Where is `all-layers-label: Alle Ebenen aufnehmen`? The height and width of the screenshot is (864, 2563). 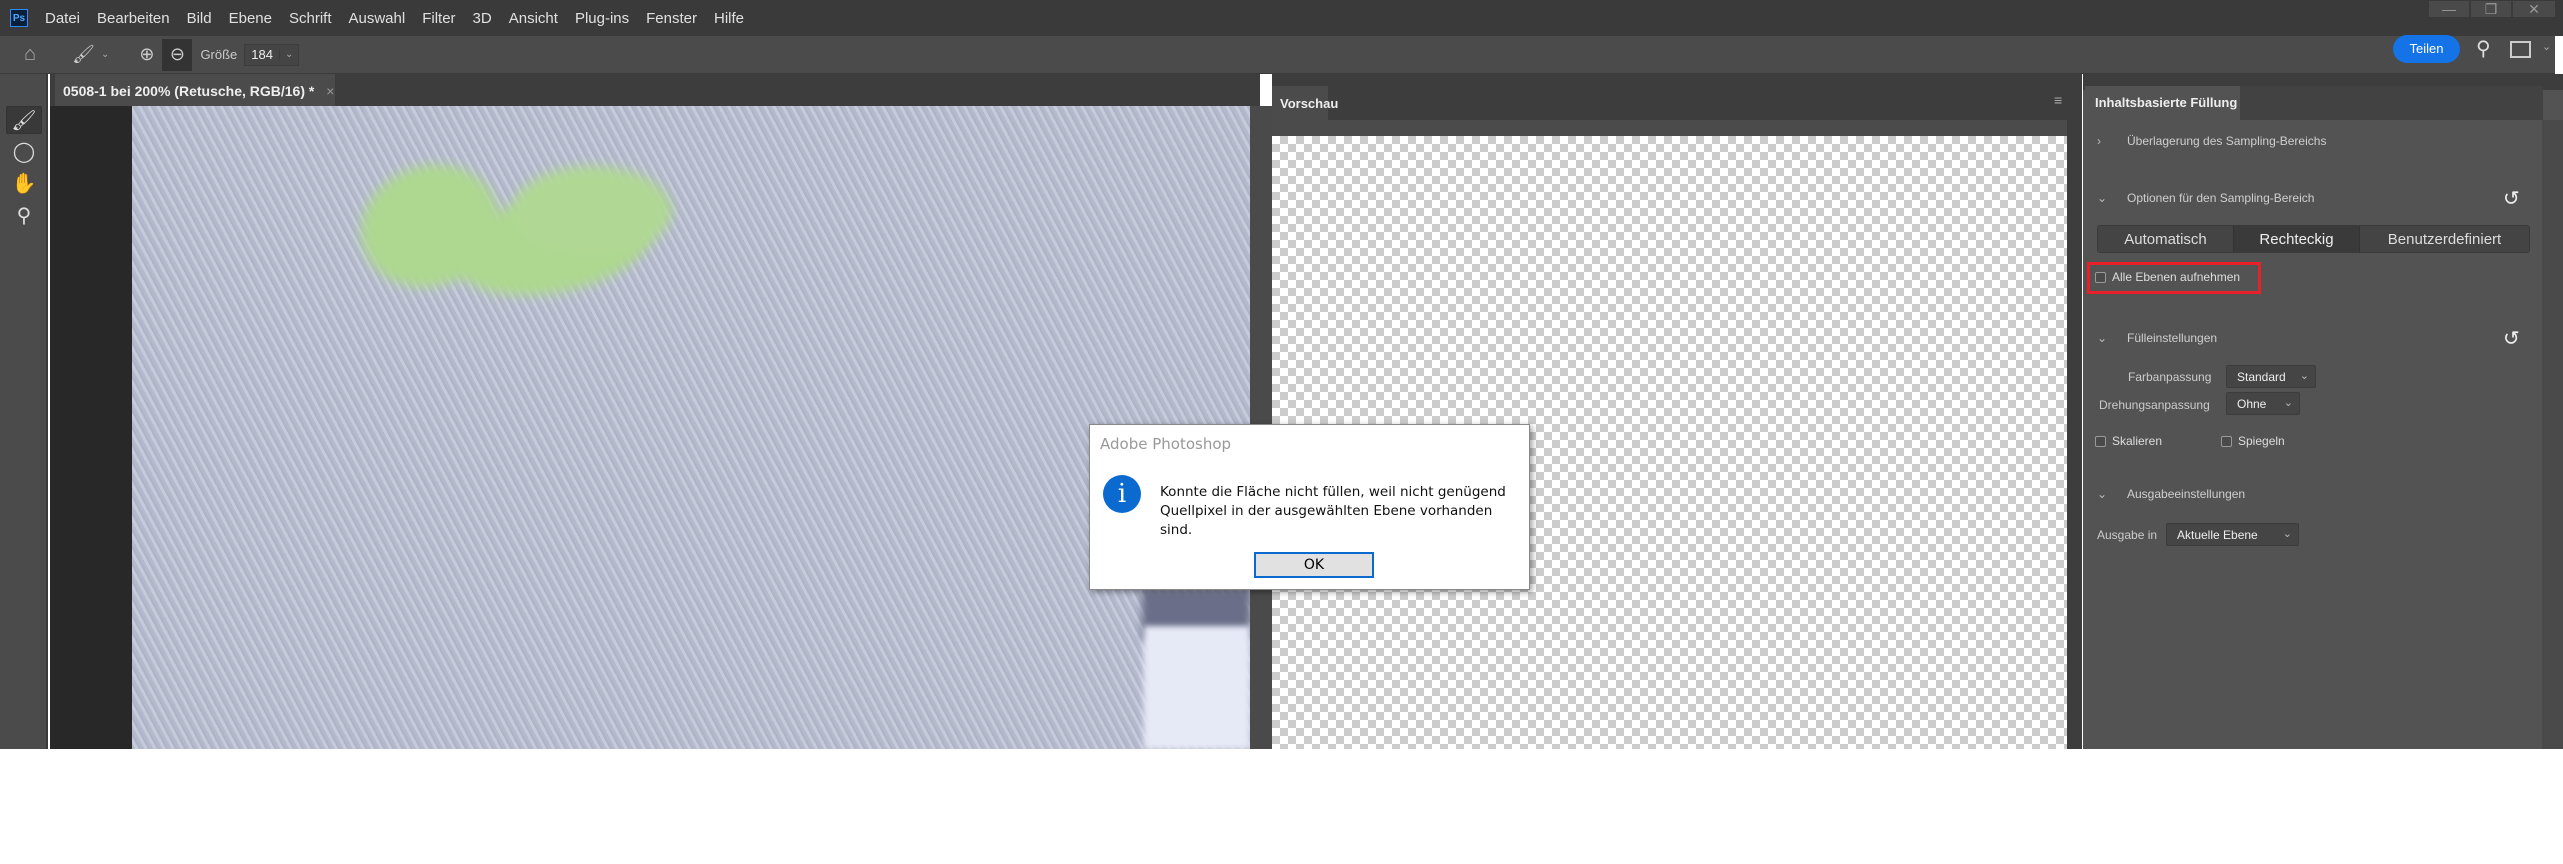 all-layers-label: Alle Ebenen aufnehmen is located at coordinates (2176, 277).